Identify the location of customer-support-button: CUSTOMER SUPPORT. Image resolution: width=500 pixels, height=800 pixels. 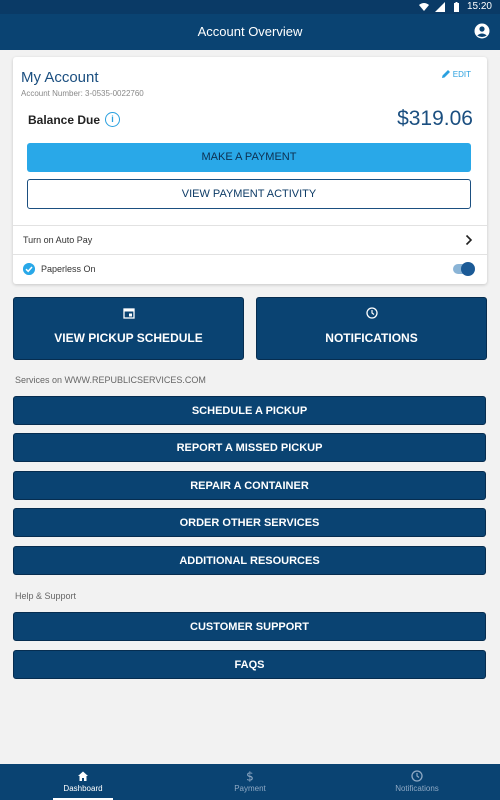
(249, 626).